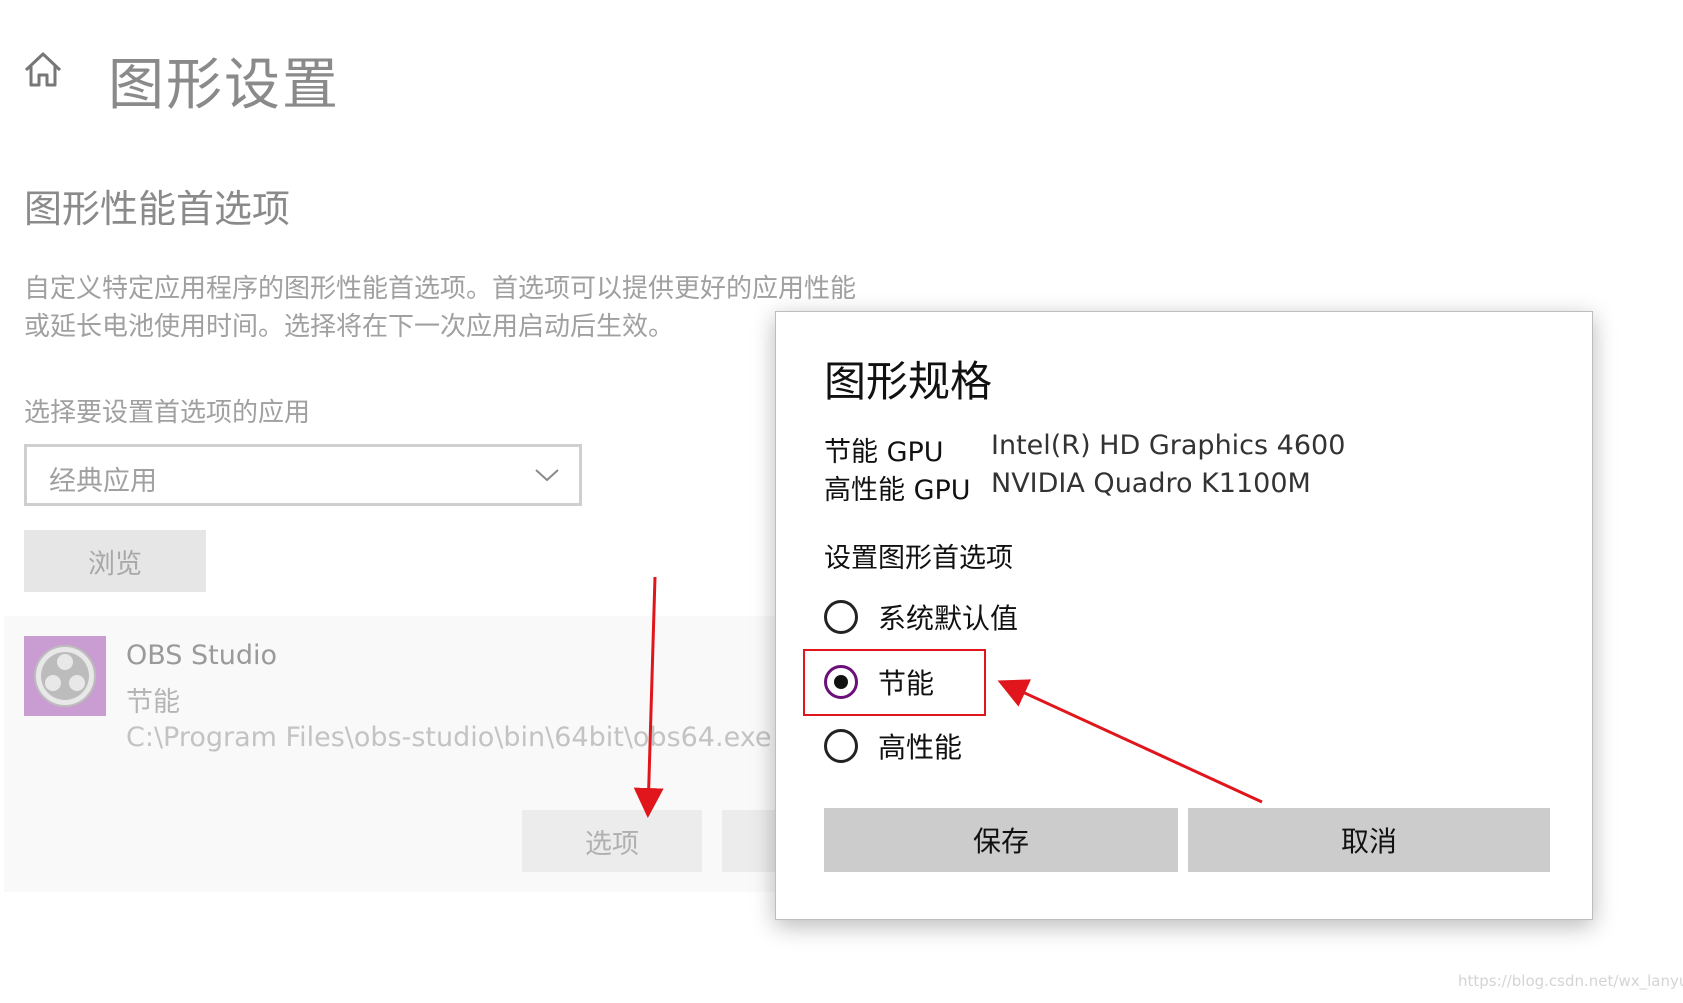  I want to click on radio-dot, so click(841, 682).